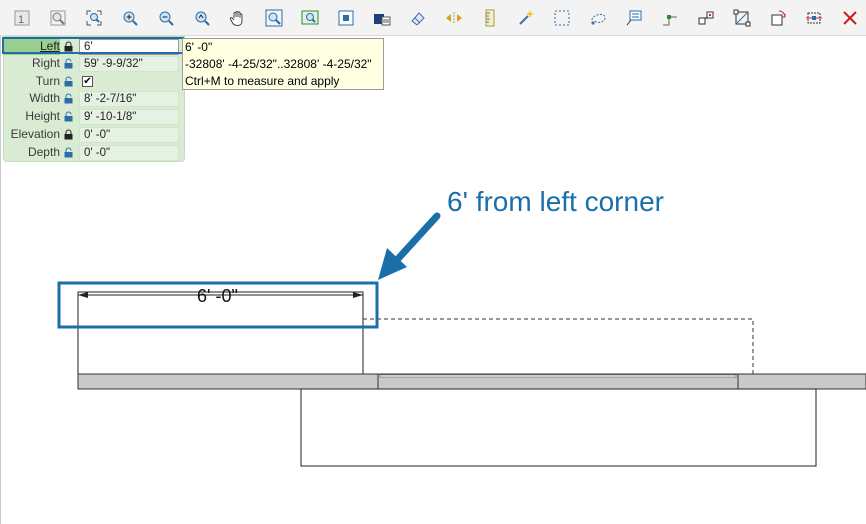 The image size is (866, 524). What do you see at coordinates (558, 376) in the screenshot?
I see `wall-opening-top` at bounding box center [558, 376].